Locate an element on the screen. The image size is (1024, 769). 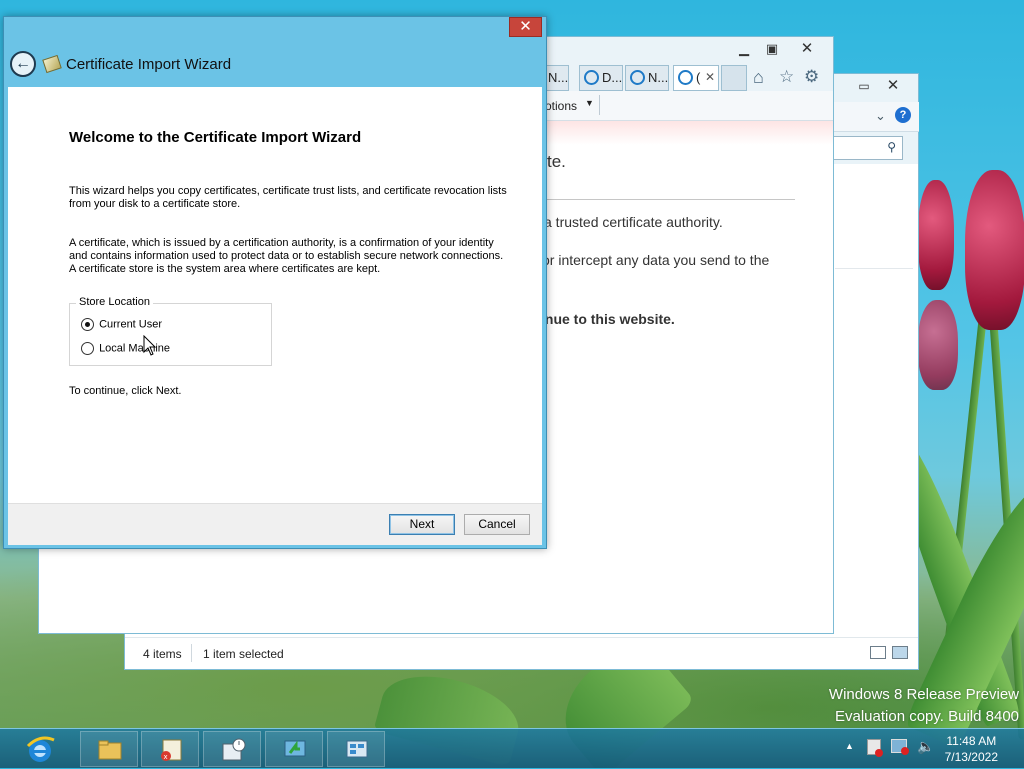
chevron-down-icon: ⌄ is located at coordinates (880, 116).